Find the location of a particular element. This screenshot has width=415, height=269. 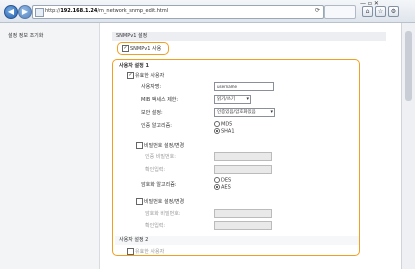

star-icon: ☆ is located at coordinates (380, 11).